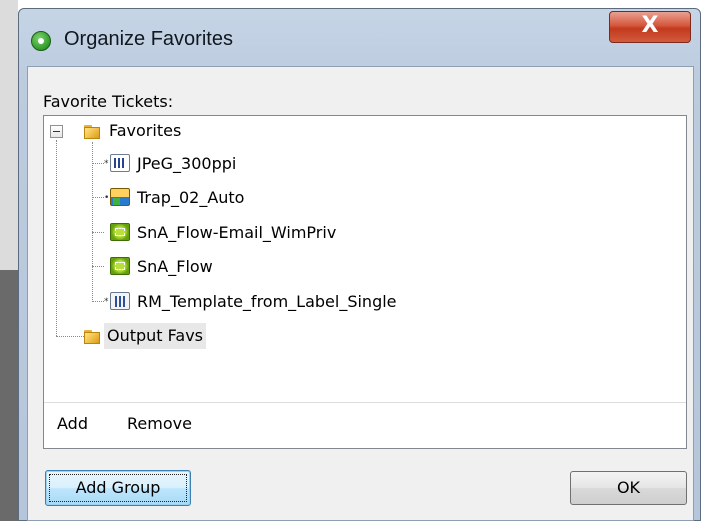 The height and width of the screenshot is (521, 701). Describe the element at coordinates (148, 39) in the screenshot. I see `dialog-title: Organize Favorites` at that location.